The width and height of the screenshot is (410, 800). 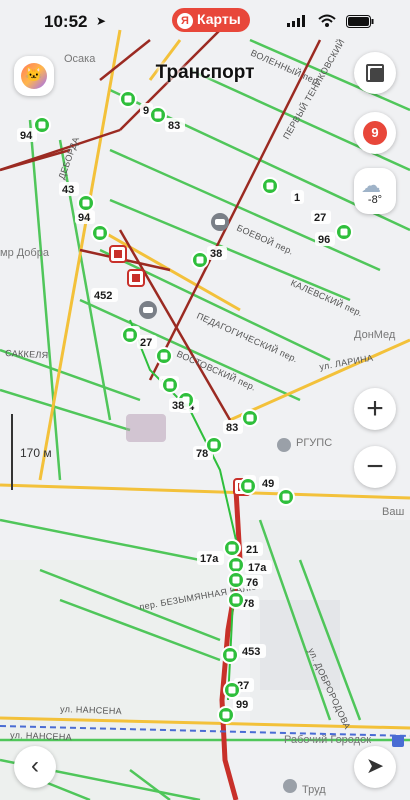 What do you see at coordinates (393, 512) in the screenshot?
I see `place-label: Ваш` at bounding box center [393, 512].